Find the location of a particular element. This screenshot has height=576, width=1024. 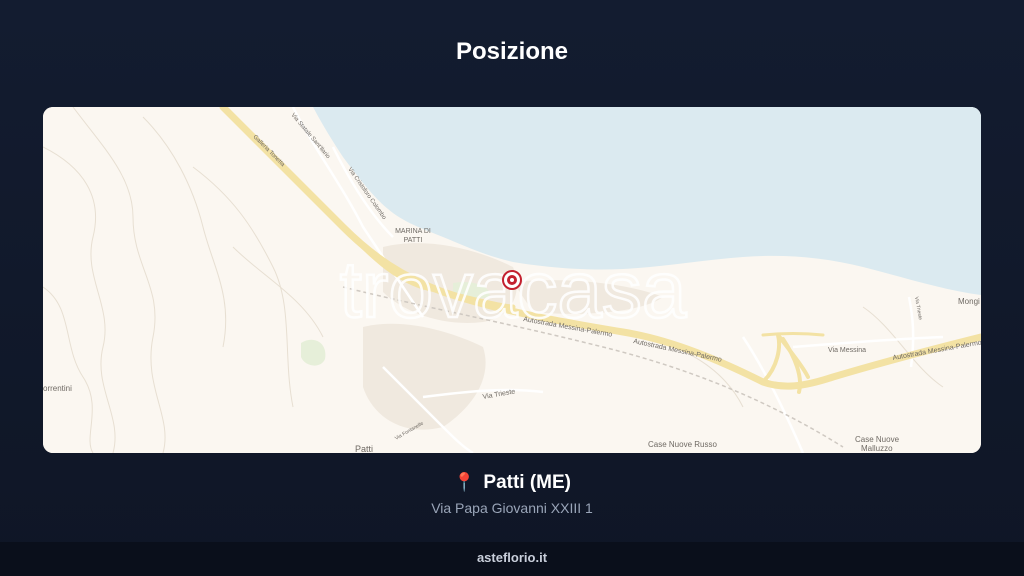

footer: asteflorio.it is located at coordinates (512, 559).